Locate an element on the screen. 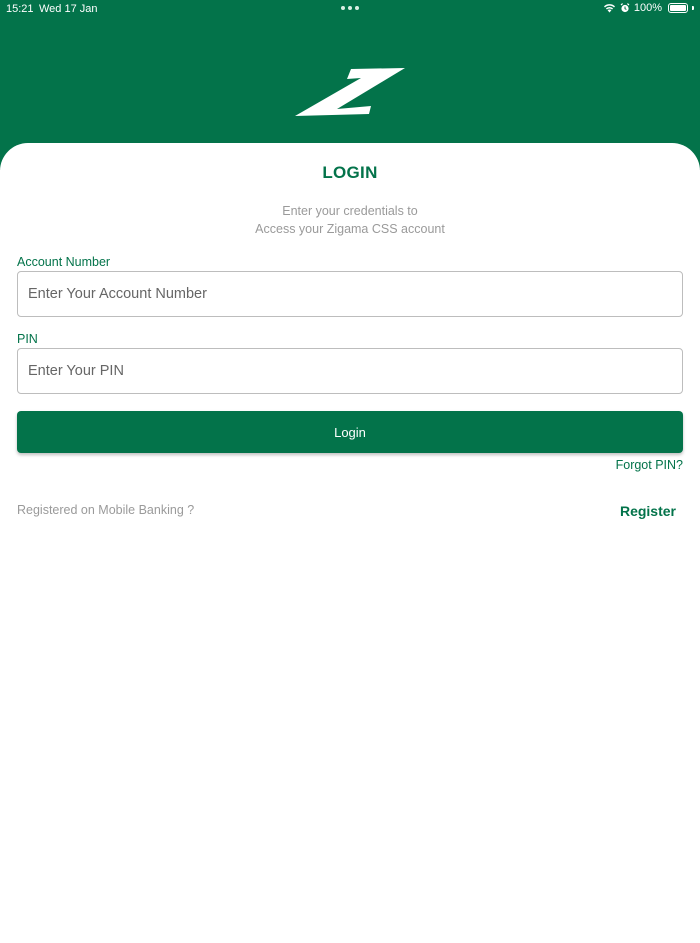 This screenshot has height=943, width=700. page-title: LOGIN is located at coordinates (350, 172).